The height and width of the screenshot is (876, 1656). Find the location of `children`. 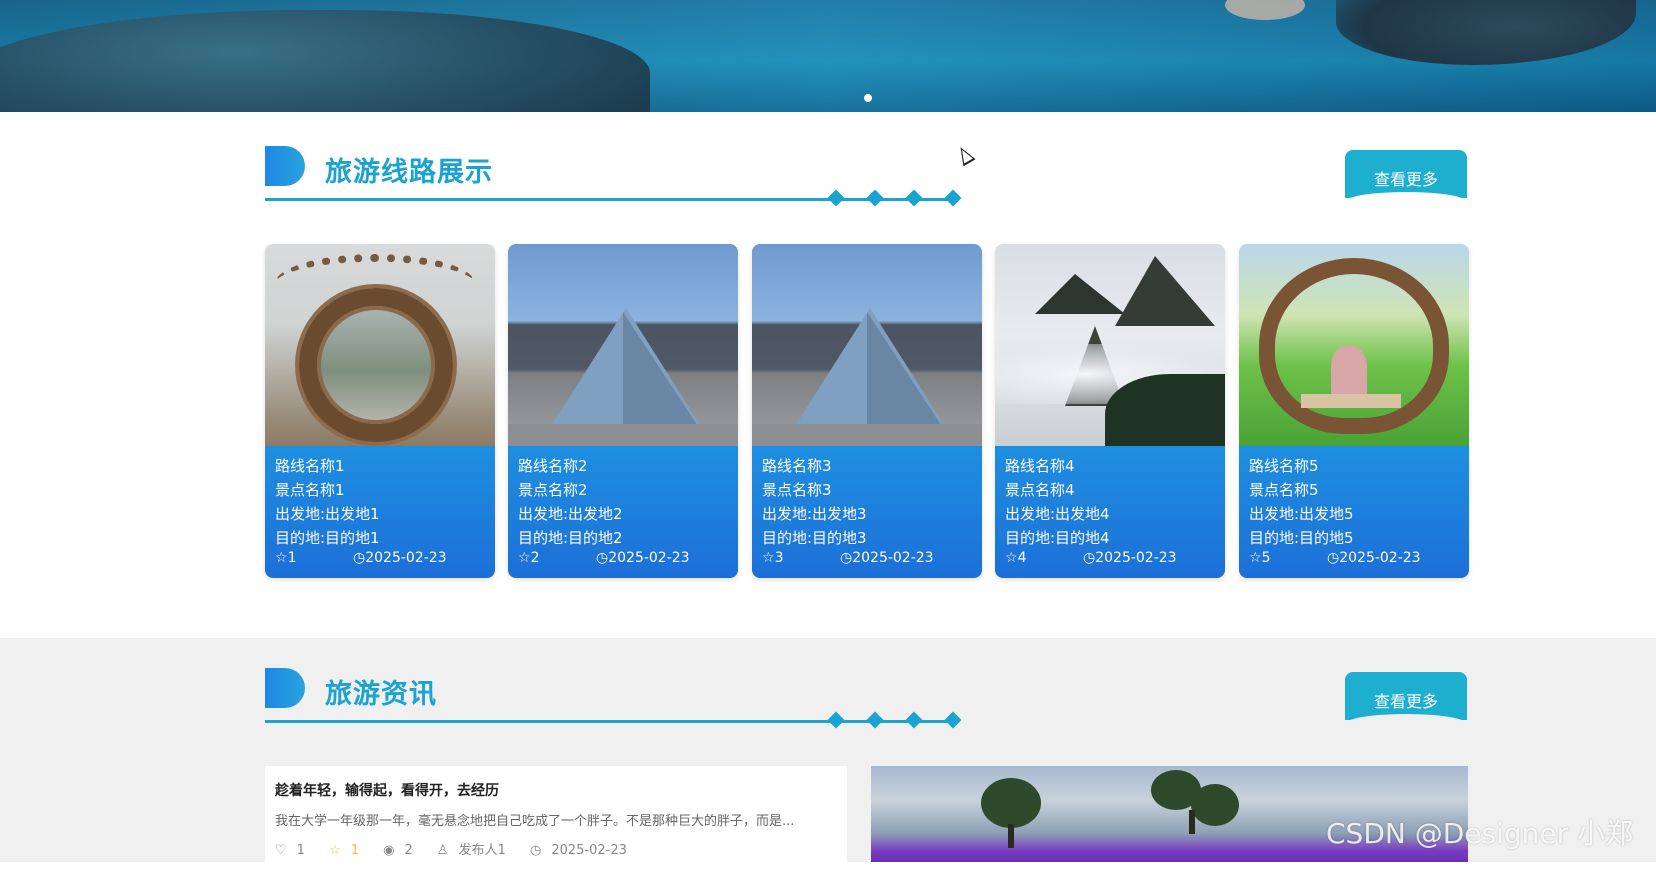

children is located at coordinates (1349, 372).